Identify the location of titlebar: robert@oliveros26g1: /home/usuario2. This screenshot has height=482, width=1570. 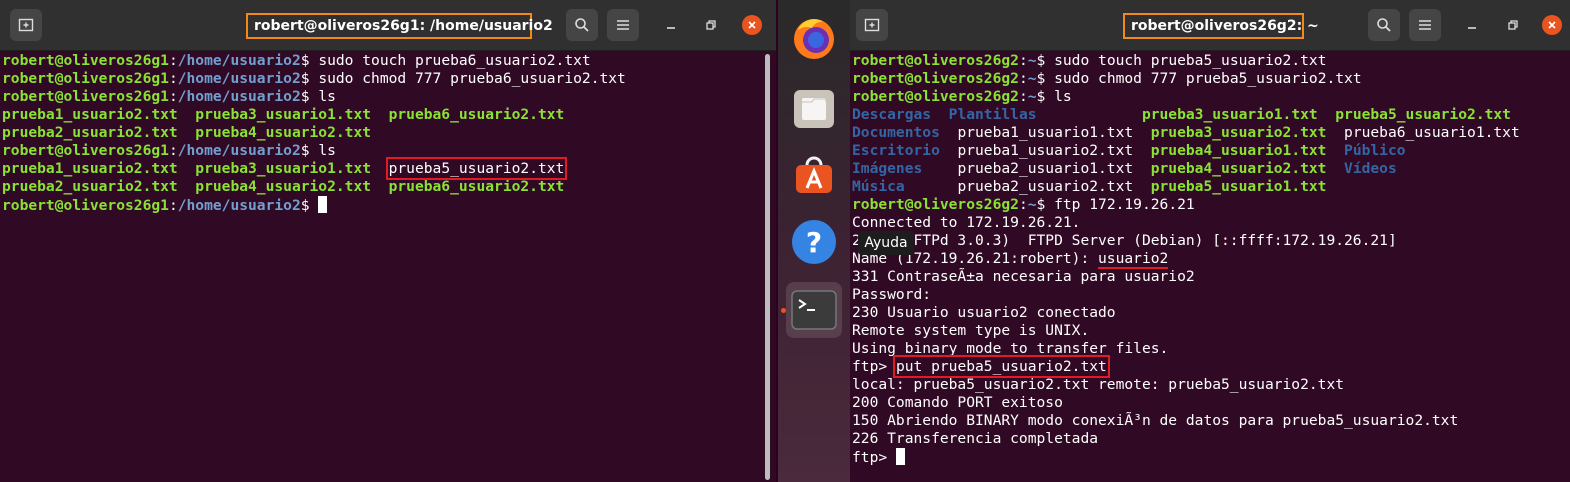
(388, 25).